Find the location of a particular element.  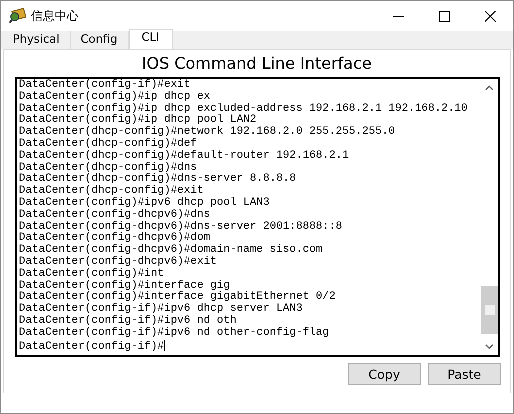

app-icon is located at coordinates (18, 16).